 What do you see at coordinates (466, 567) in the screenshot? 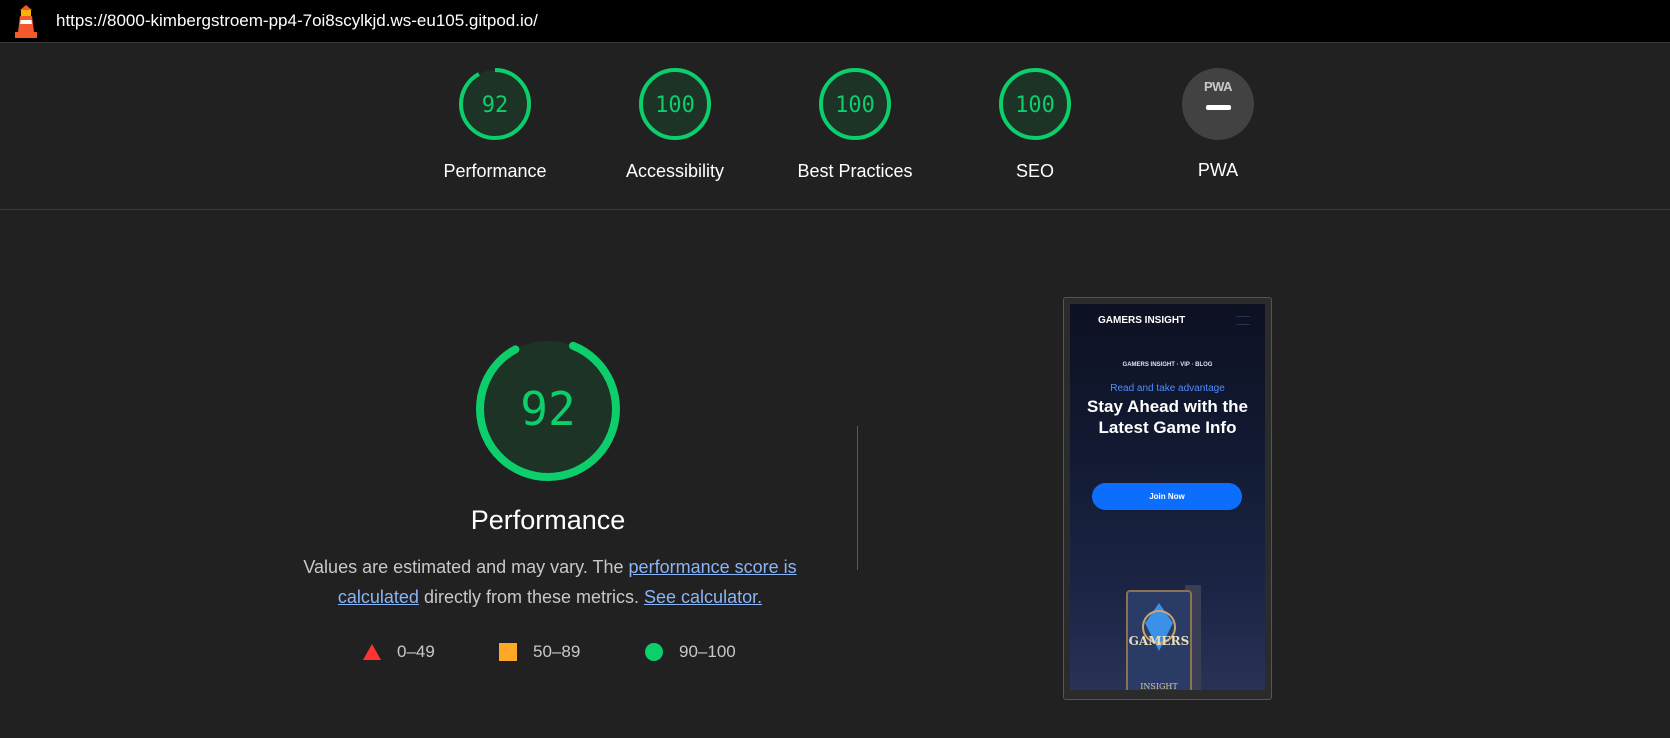
I see `desc-prefix: Values are estimated and may vary. The` at bounding box center [466, 567].